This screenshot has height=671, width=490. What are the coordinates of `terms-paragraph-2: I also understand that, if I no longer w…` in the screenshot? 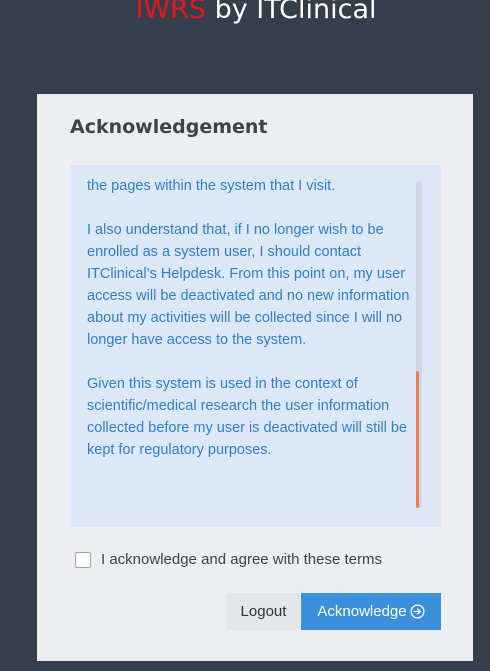 It's located at (248, 285).